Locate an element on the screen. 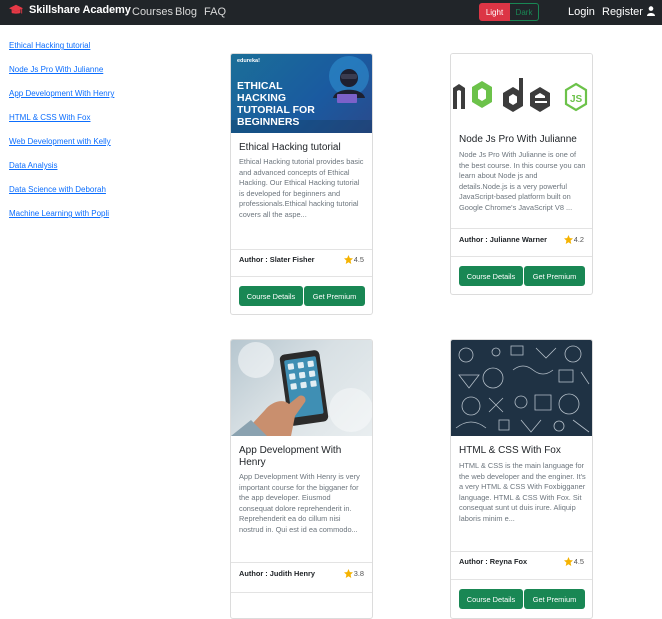  brand-link: Skillshare Academy is located at coordinates (70, 10).